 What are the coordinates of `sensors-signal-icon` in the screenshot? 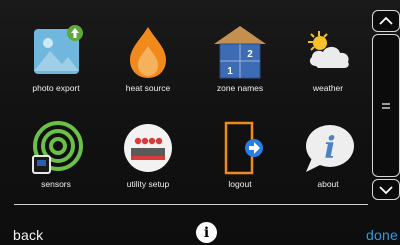 It's located at (56, 149).